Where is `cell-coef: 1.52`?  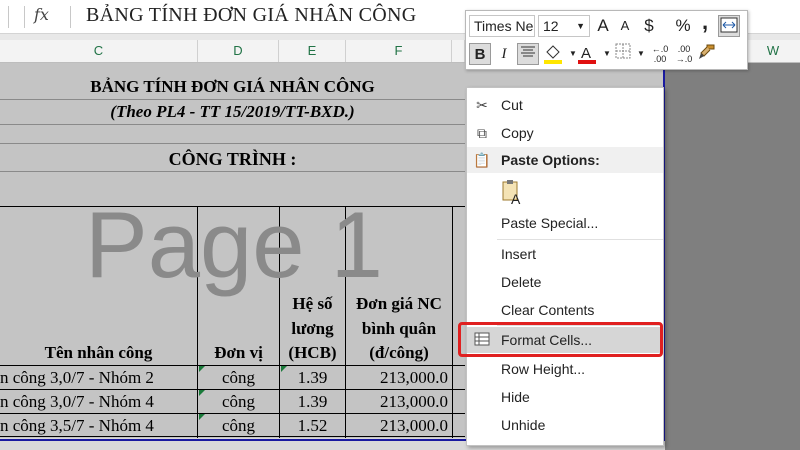 cell-coef: 1.52 is located at coordinates (312, 426).